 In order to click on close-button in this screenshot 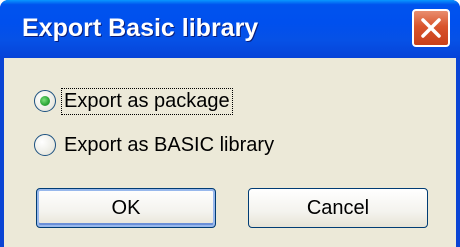, I will do `click(431, 28)`.